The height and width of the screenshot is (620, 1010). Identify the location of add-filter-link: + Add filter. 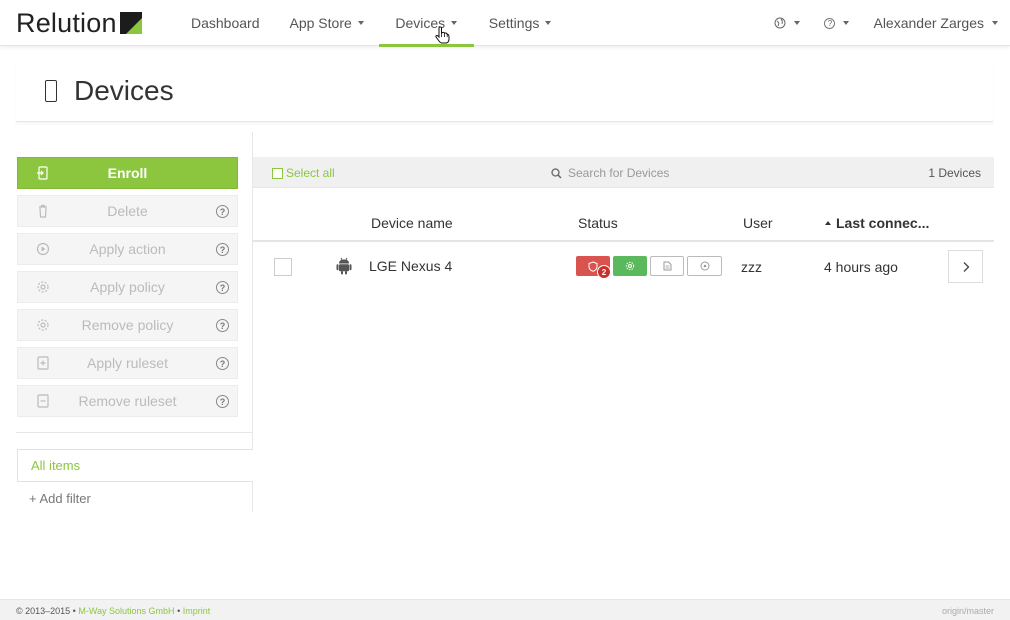
(60, 498).